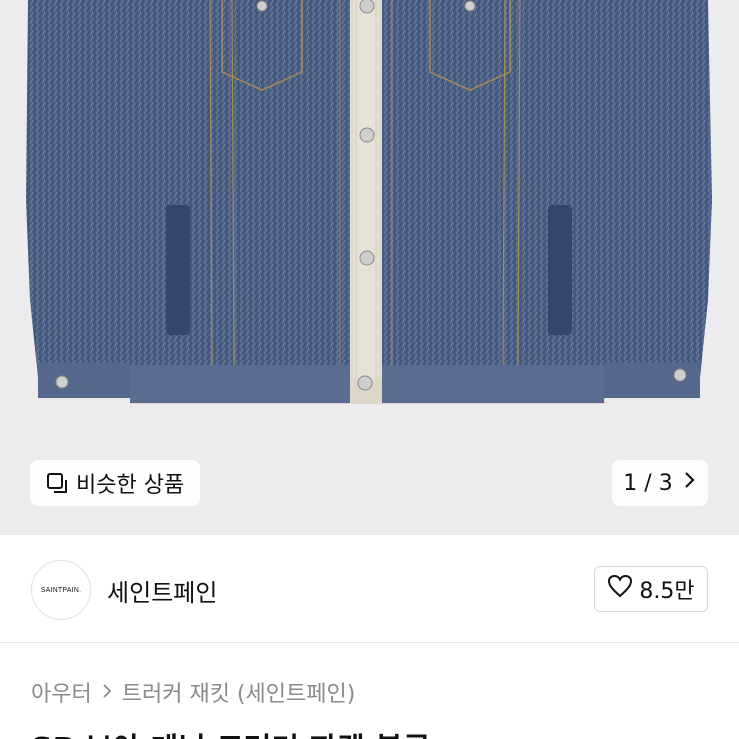  Describe the element at coordinates (667, 591) in the screenshot. I see `like-count: 8.5만` at that location.